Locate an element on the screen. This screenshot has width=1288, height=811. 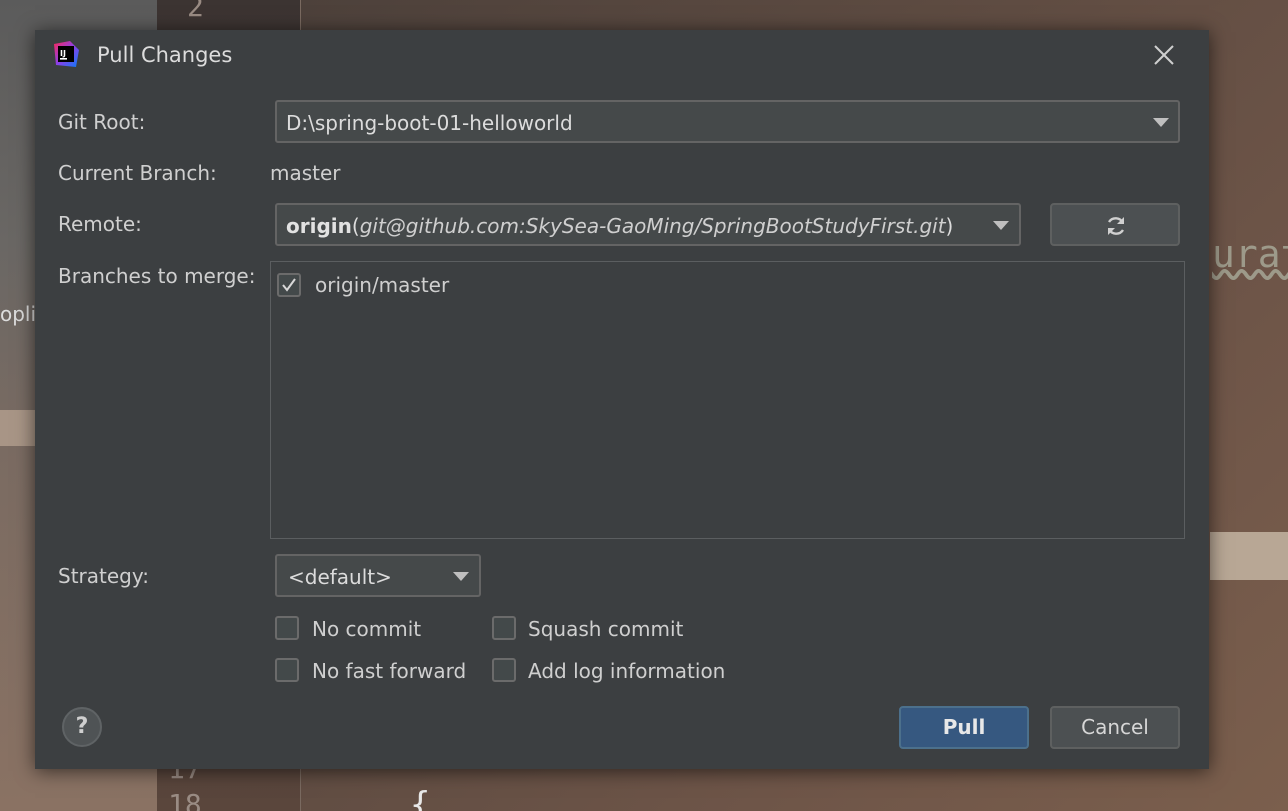
branch-checkbox is located at coordinates (289, 285).